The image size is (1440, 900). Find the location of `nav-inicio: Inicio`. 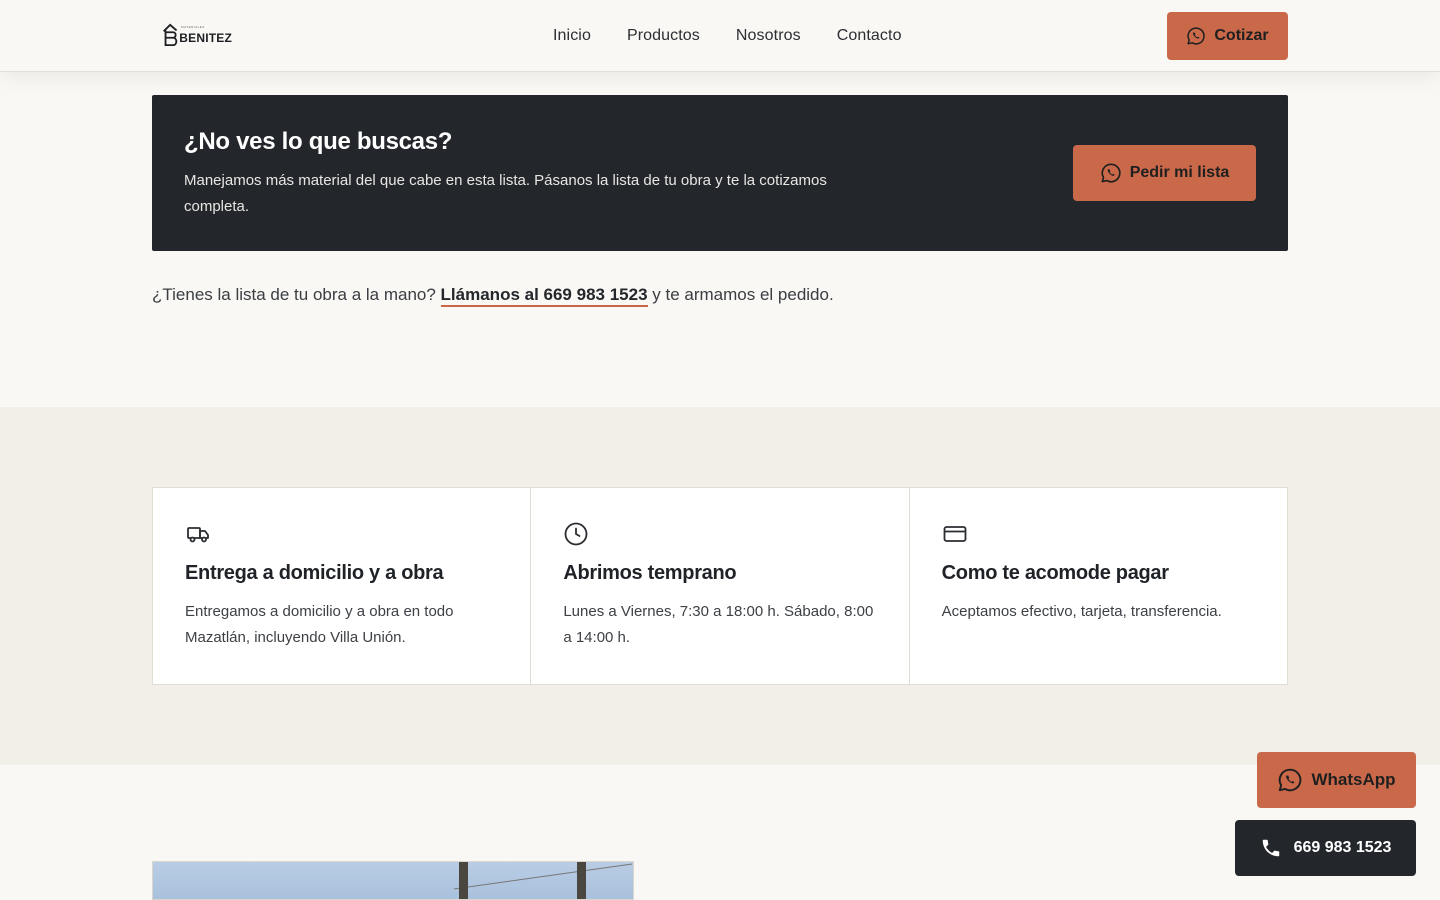

nav-inicio: Inicio is located at coordinates (572, 36).